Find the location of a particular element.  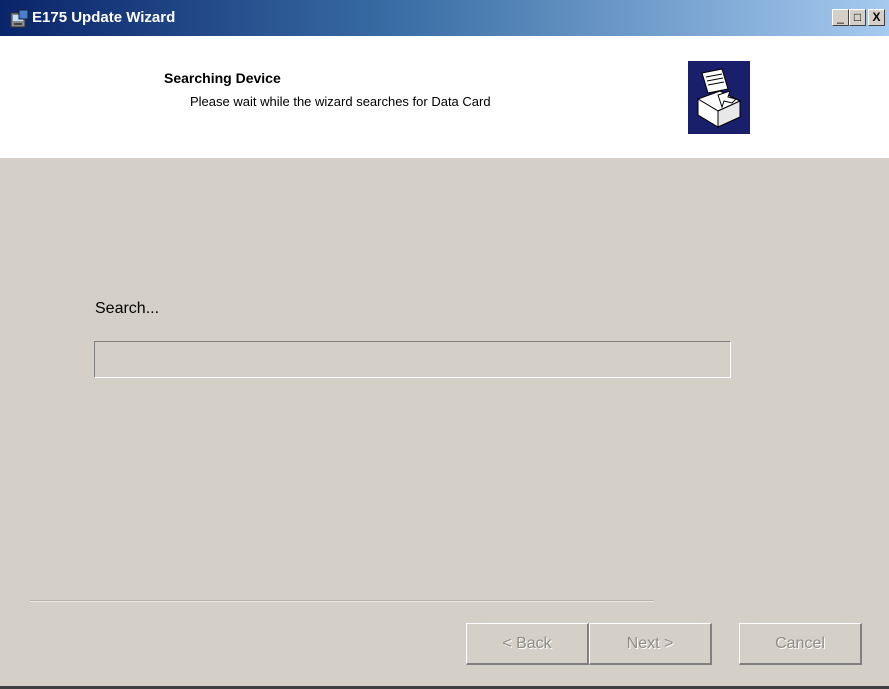

close-button: X is located at coordinates (876, 17).